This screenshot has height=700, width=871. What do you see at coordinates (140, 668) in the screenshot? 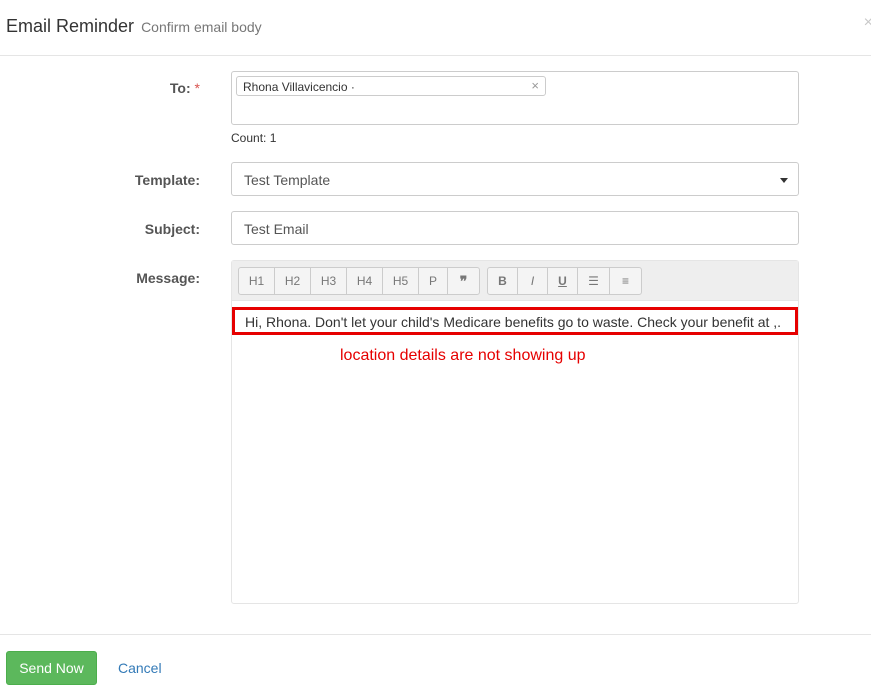
I see `cancel-link: Cancel` at bounding box center [140, 668].